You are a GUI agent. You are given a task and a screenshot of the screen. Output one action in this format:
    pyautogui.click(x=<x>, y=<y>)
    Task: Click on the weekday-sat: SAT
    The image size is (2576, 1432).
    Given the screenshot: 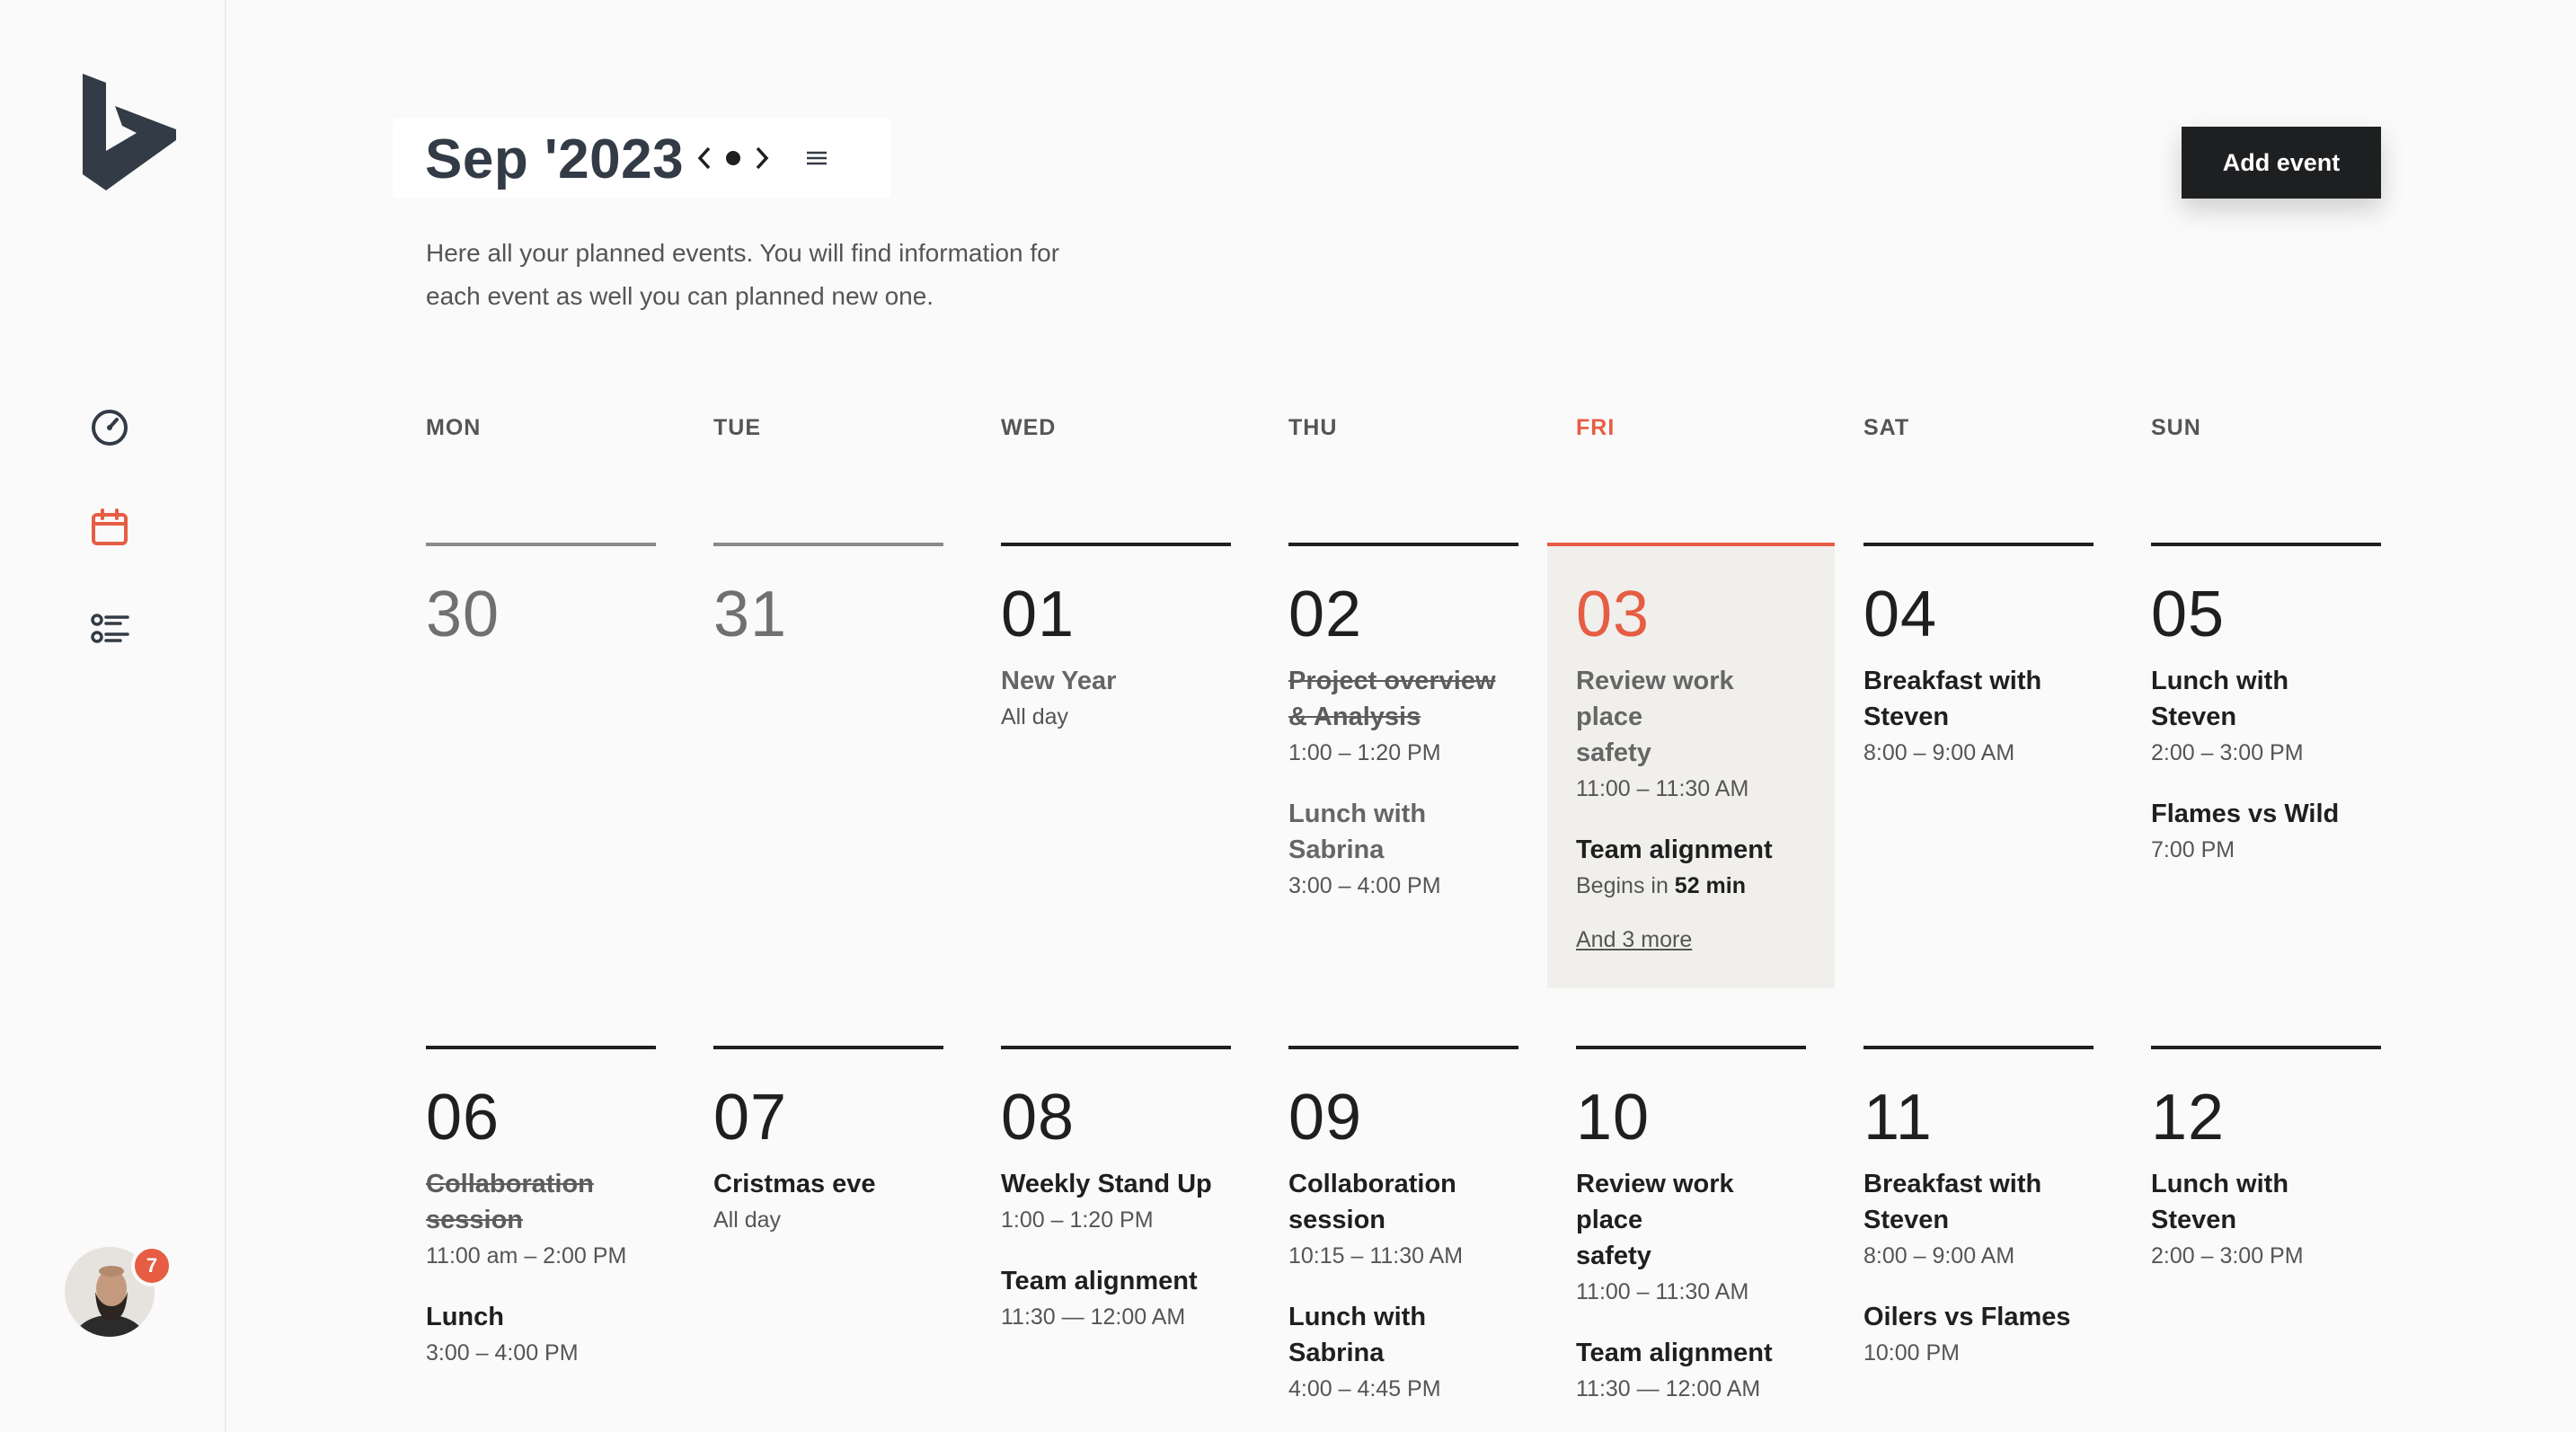 What is the action you would take?
    pyautogui.click(x=1887, y=427)
    